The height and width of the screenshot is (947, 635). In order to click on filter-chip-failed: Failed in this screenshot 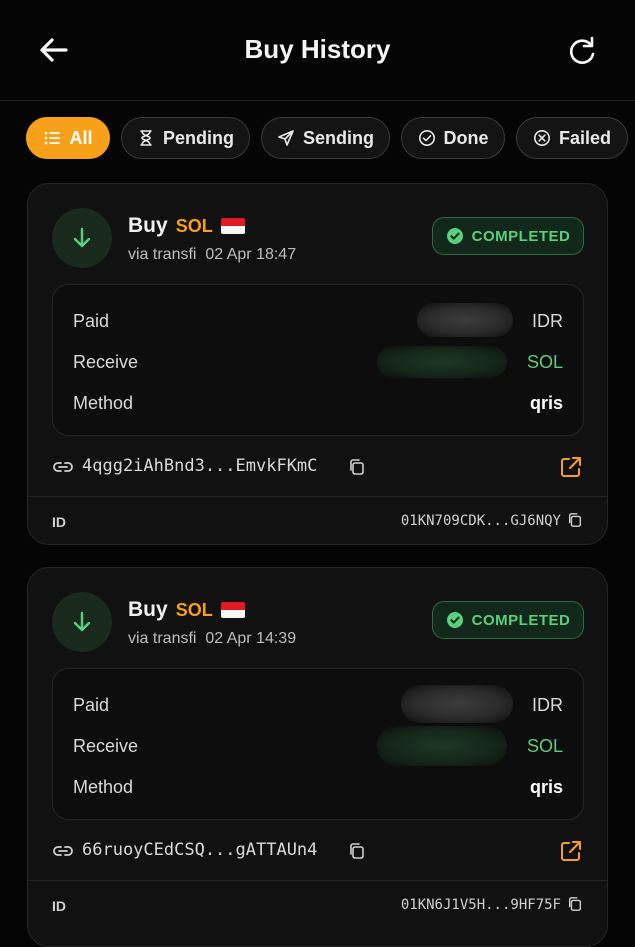, I will do `click(572, 138)`.